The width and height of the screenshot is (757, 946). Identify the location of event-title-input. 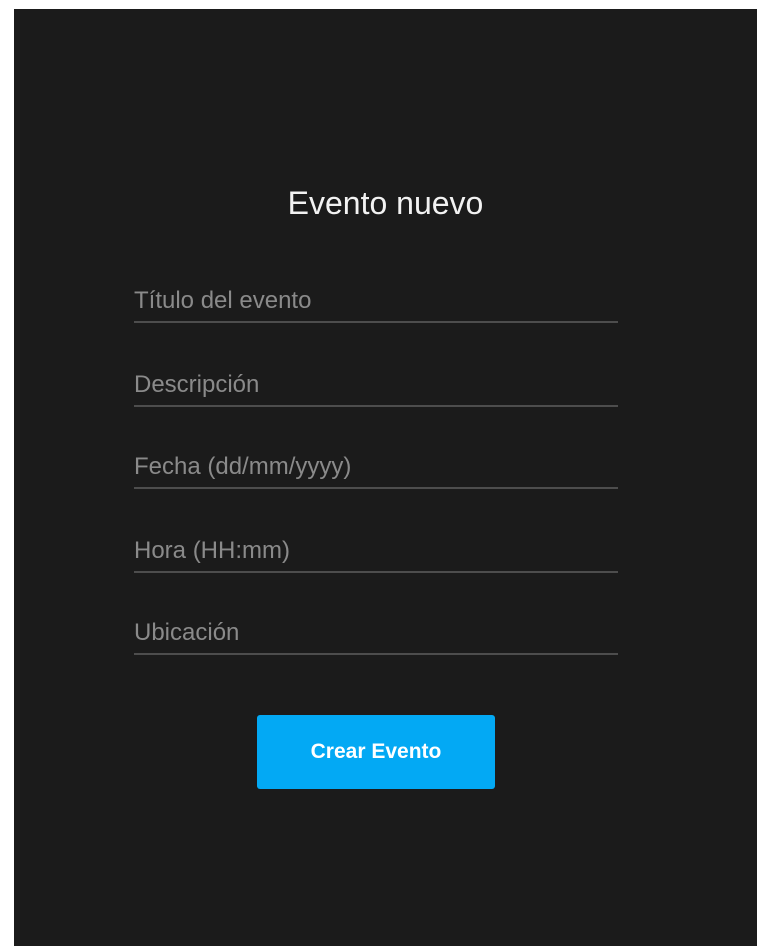
(376, 301).